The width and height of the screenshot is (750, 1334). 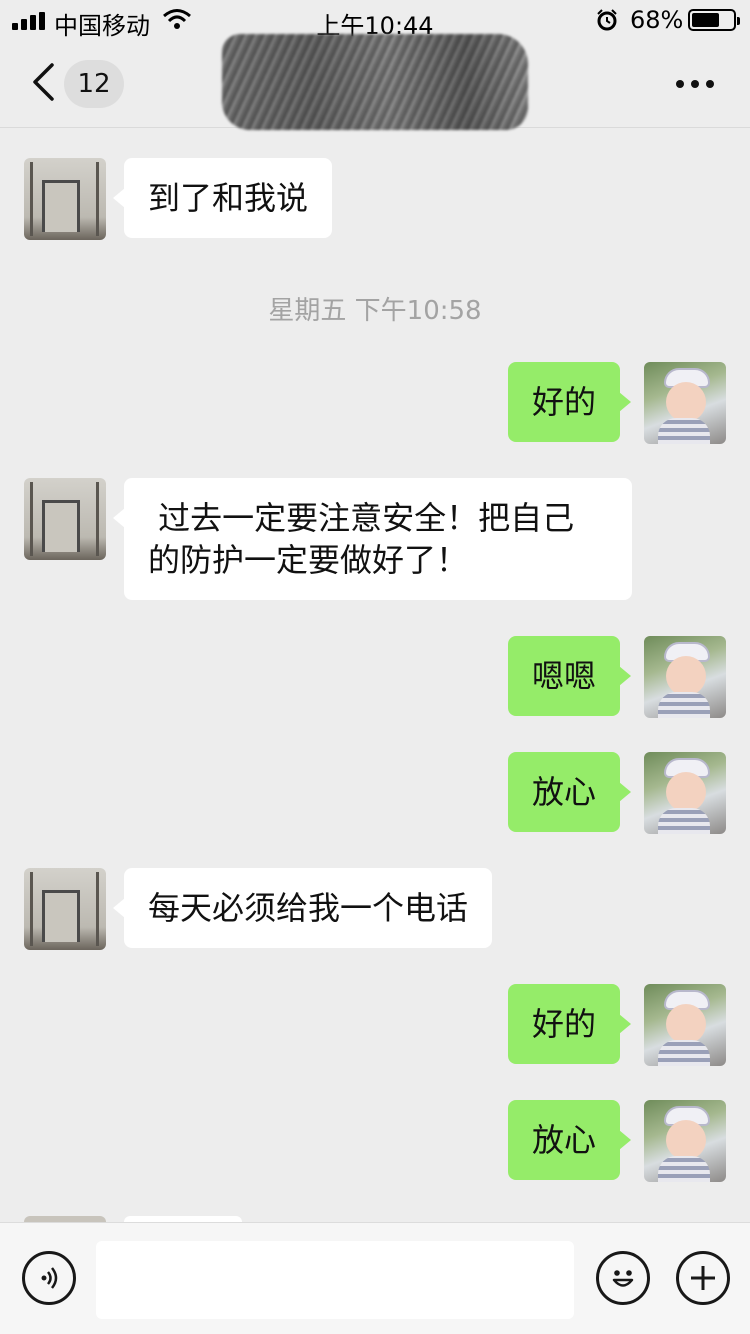 What do you see at coordinates (375, 311) in the screenshot?
I see `chat-timestamp: 星期五 下午10:58` at bounding box center [375, 311].